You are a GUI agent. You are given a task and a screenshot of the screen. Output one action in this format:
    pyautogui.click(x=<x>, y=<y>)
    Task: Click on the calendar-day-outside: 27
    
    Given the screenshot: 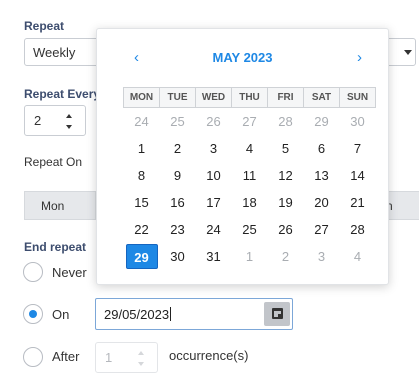 What is the action you would take?
    pyautogui.click(x=250, y=121)
    